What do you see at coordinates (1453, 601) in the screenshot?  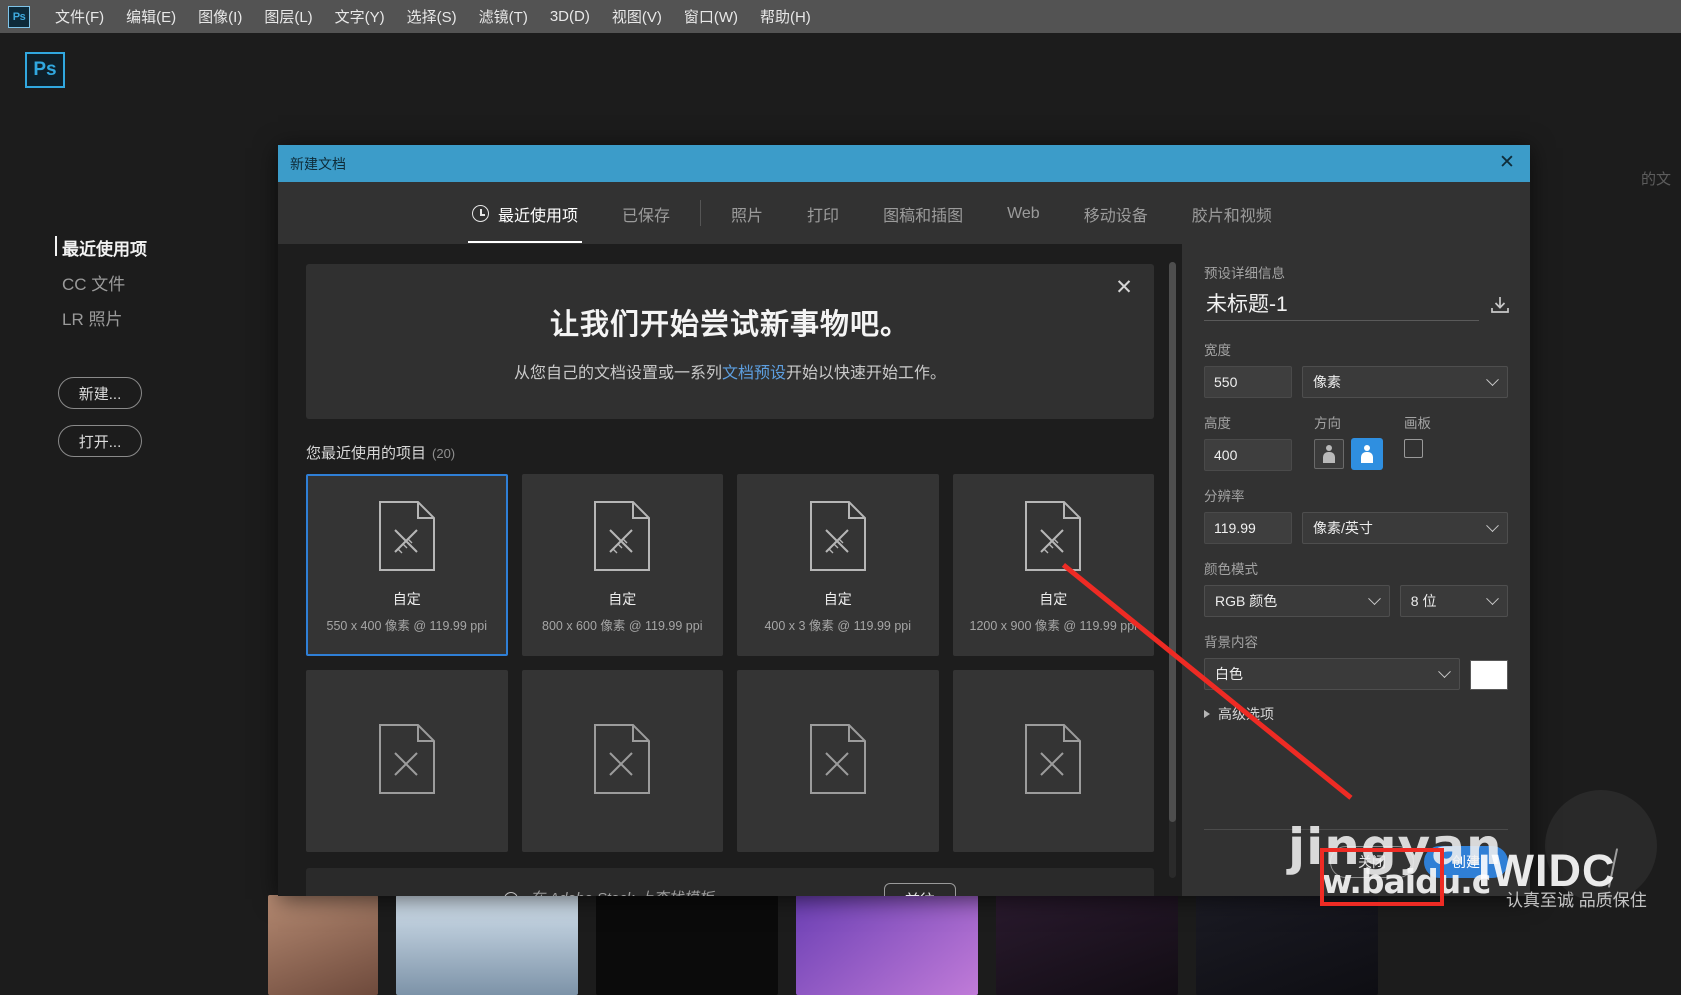 I see `bit-depth-select: 8 位` at bounding box center [1453, 601].